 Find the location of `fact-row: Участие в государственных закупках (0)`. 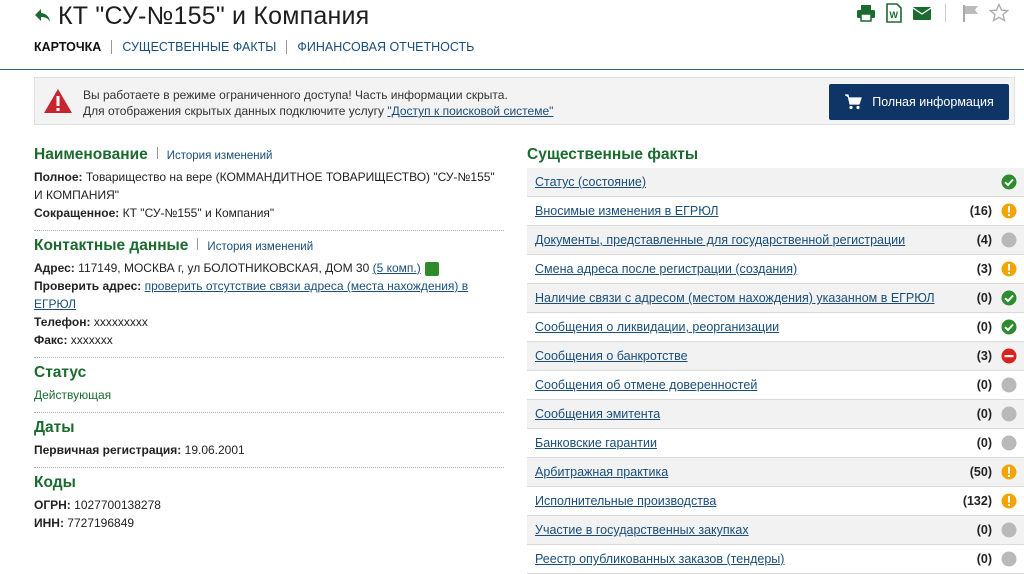

fact-row: Участие в государственных закупках (0) is located at coordinates (775, 530).